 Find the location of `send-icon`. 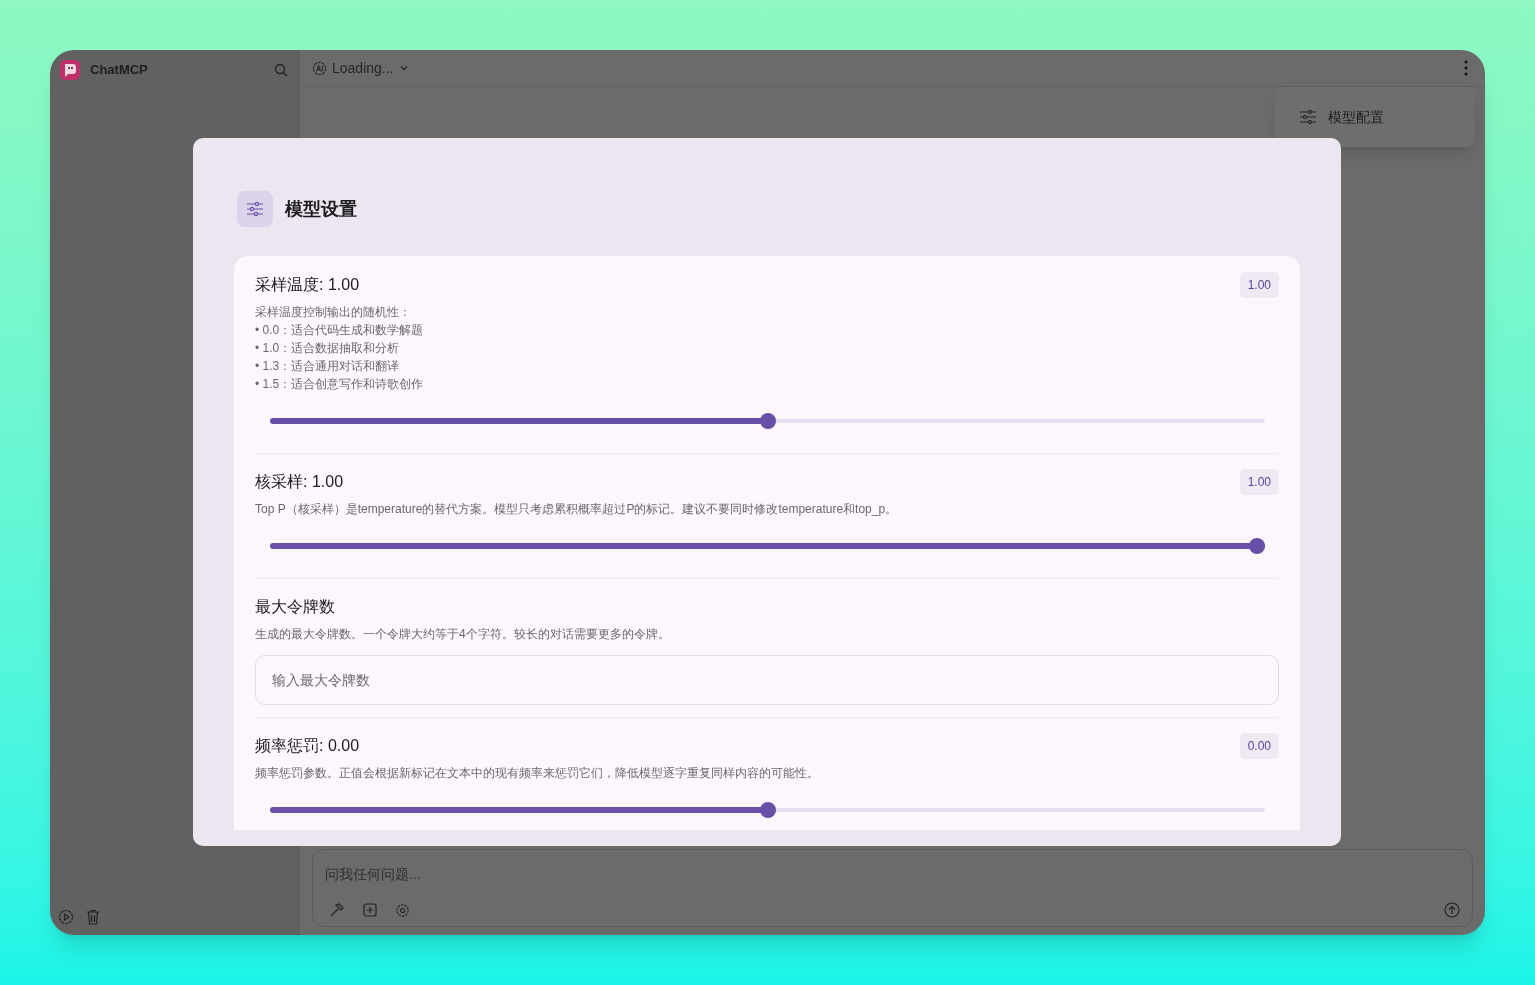

send-icon is located at coordinates (1452, 910).